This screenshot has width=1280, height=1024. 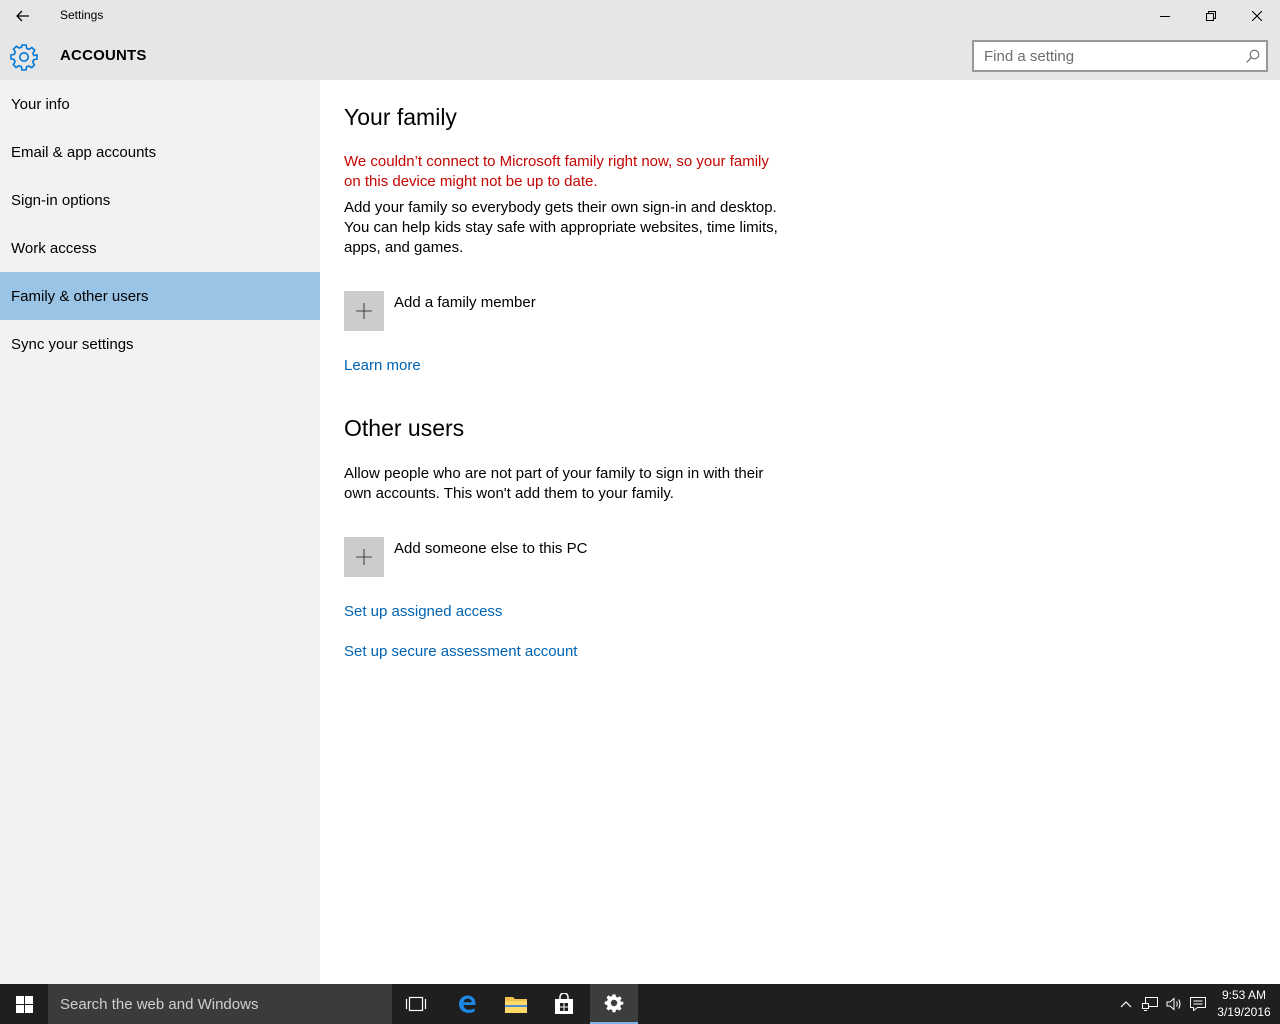 What do you see at coordinates (1244, 1012) in the screenshot?
I see `clock-date: 3/19/2016` at bounding box center [1244, 1012].